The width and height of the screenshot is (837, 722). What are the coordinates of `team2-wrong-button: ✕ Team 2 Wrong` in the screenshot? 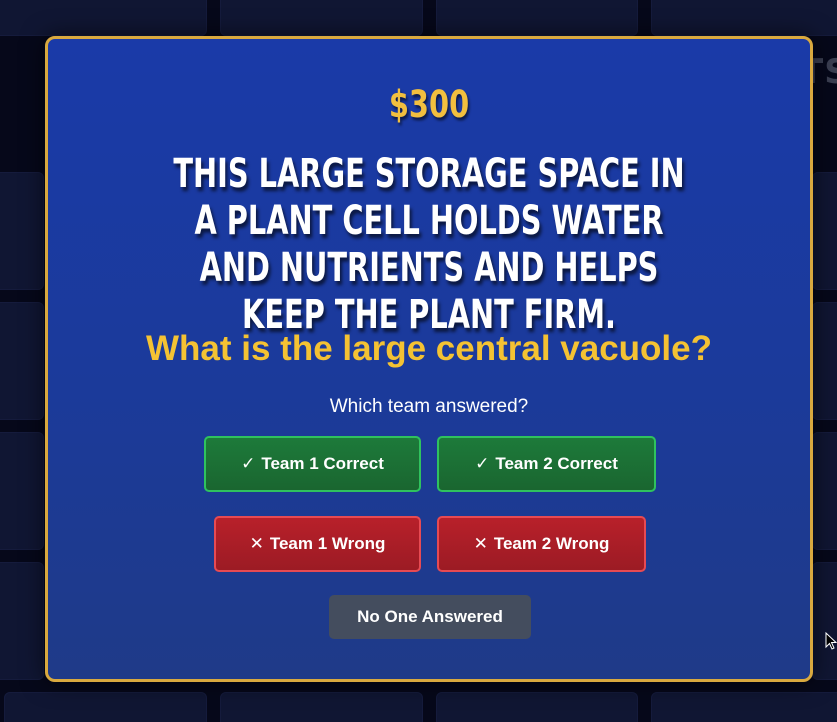 It's located at (541, 544).